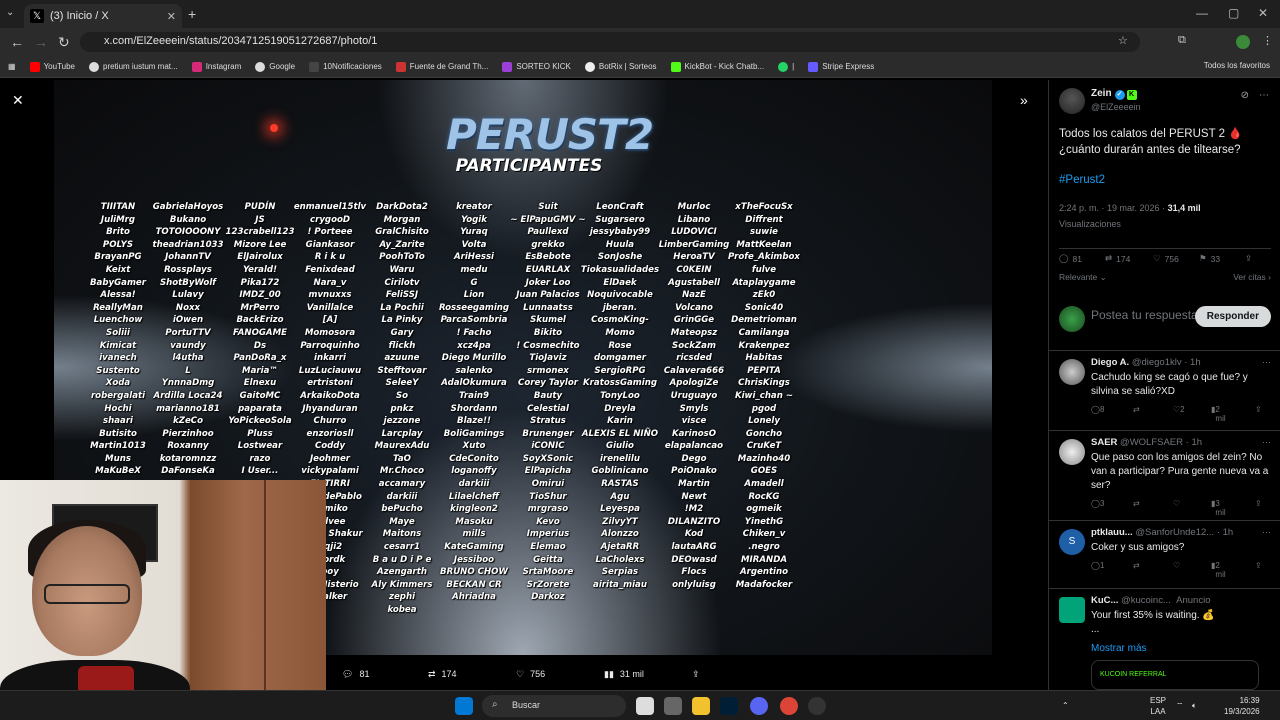 This screenshot has width=1280, height=720. Describe the element at coordinates (192, 14) in the screenshot. I see `new-tab-icon: +` at that location.